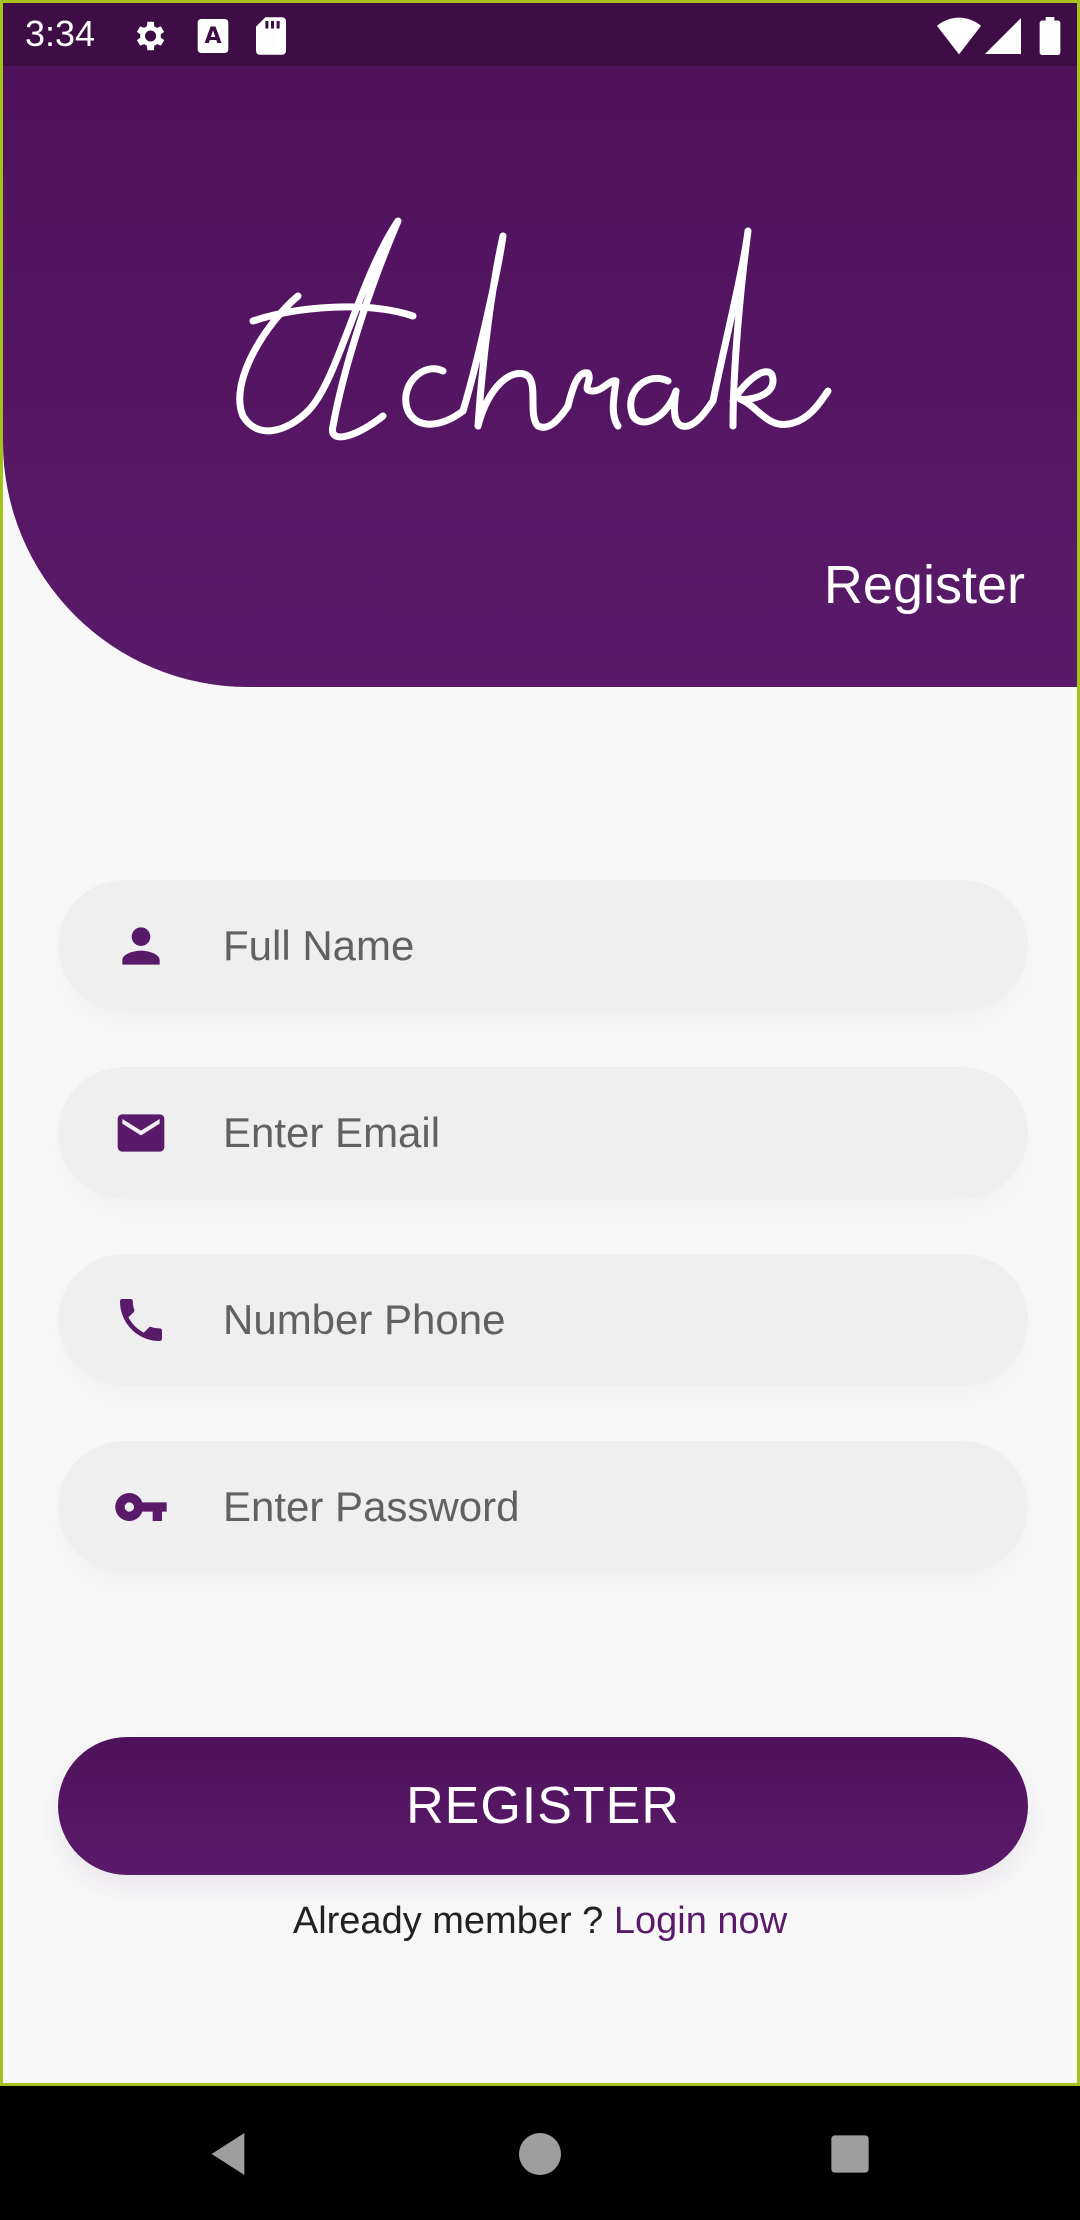 Image resolution: width=1080 pixels, height=2220 pixels. I want to click on key-icon, so click(141, 1507).